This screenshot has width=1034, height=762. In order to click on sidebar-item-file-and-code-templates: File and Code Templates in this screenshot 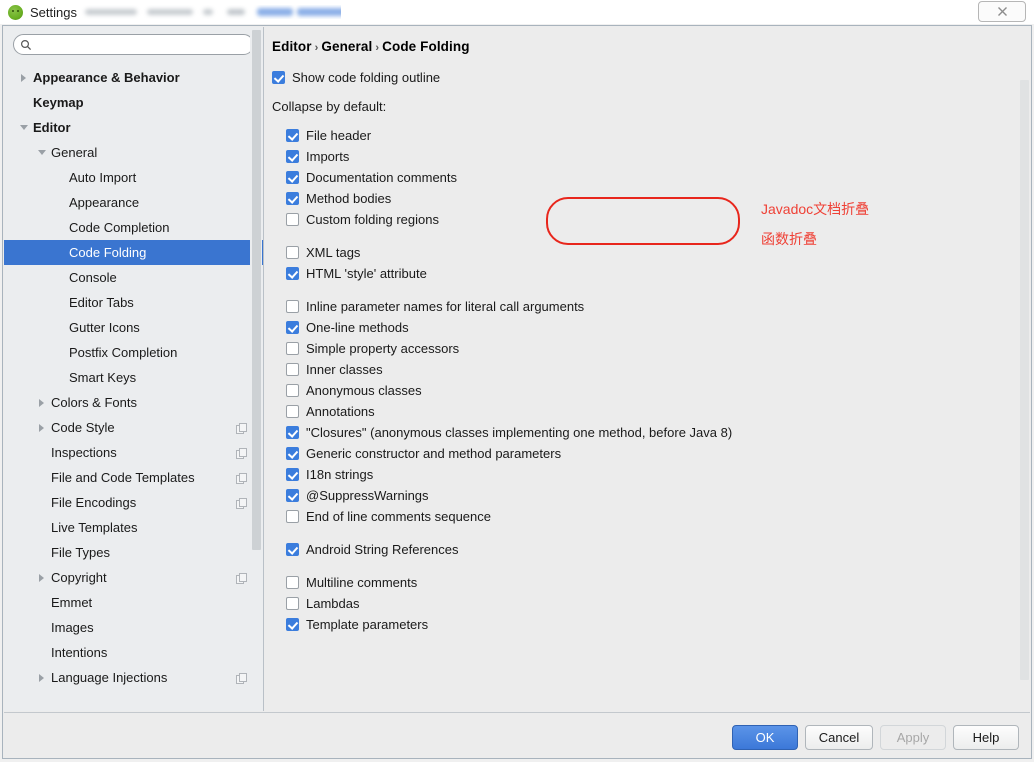, I will do `click(133, 477)`.